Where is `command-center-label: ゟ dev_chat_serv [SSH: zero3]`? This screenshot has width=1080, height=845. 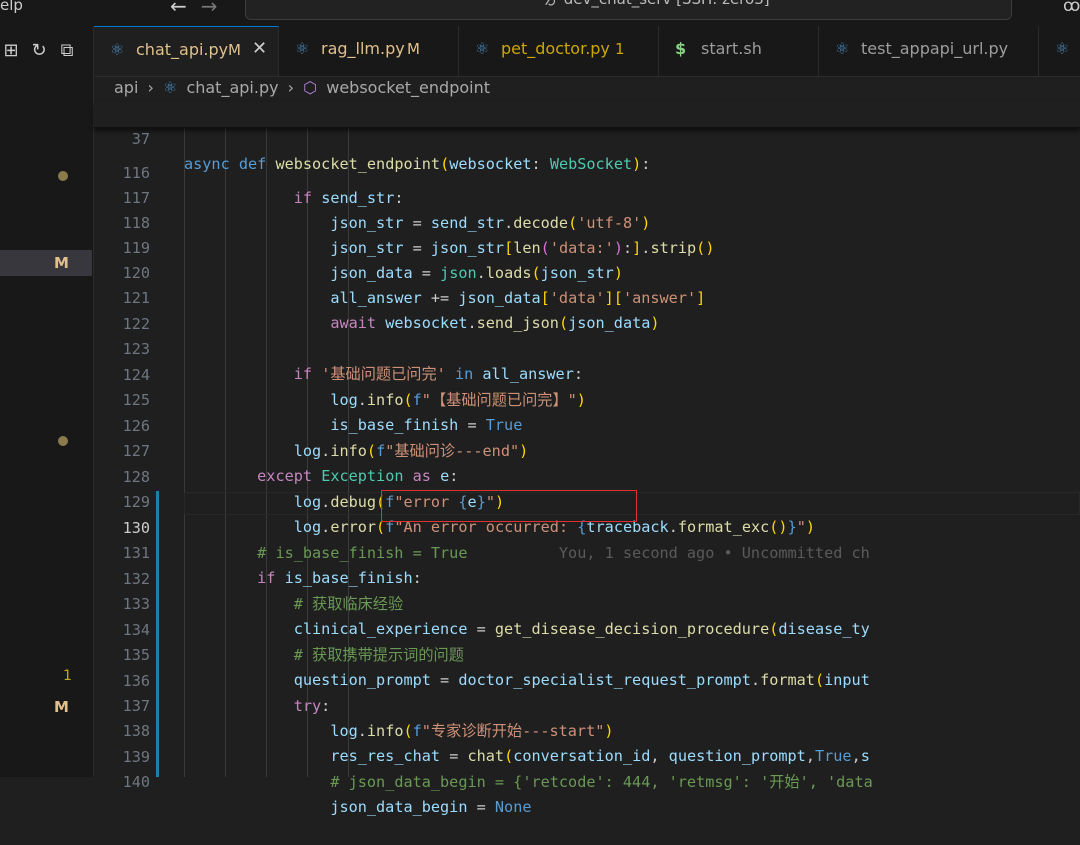 command-center-label: ゟ dev_chat_serv [SSH: zero3] is located at coordinates (657, 4).